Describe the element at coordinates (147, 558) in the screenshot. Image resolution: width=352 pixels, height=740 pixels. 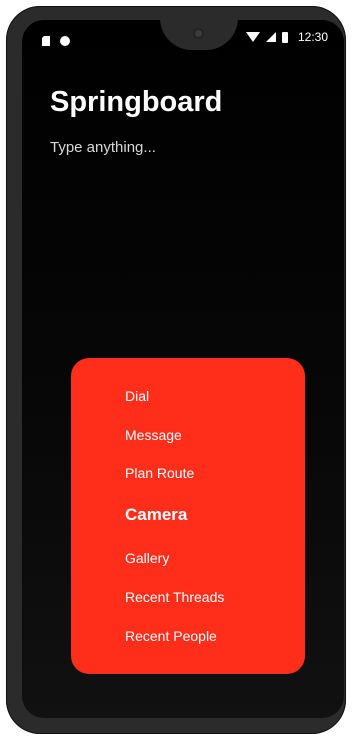
I see `menu-item-gallery: Gallery` at that location.